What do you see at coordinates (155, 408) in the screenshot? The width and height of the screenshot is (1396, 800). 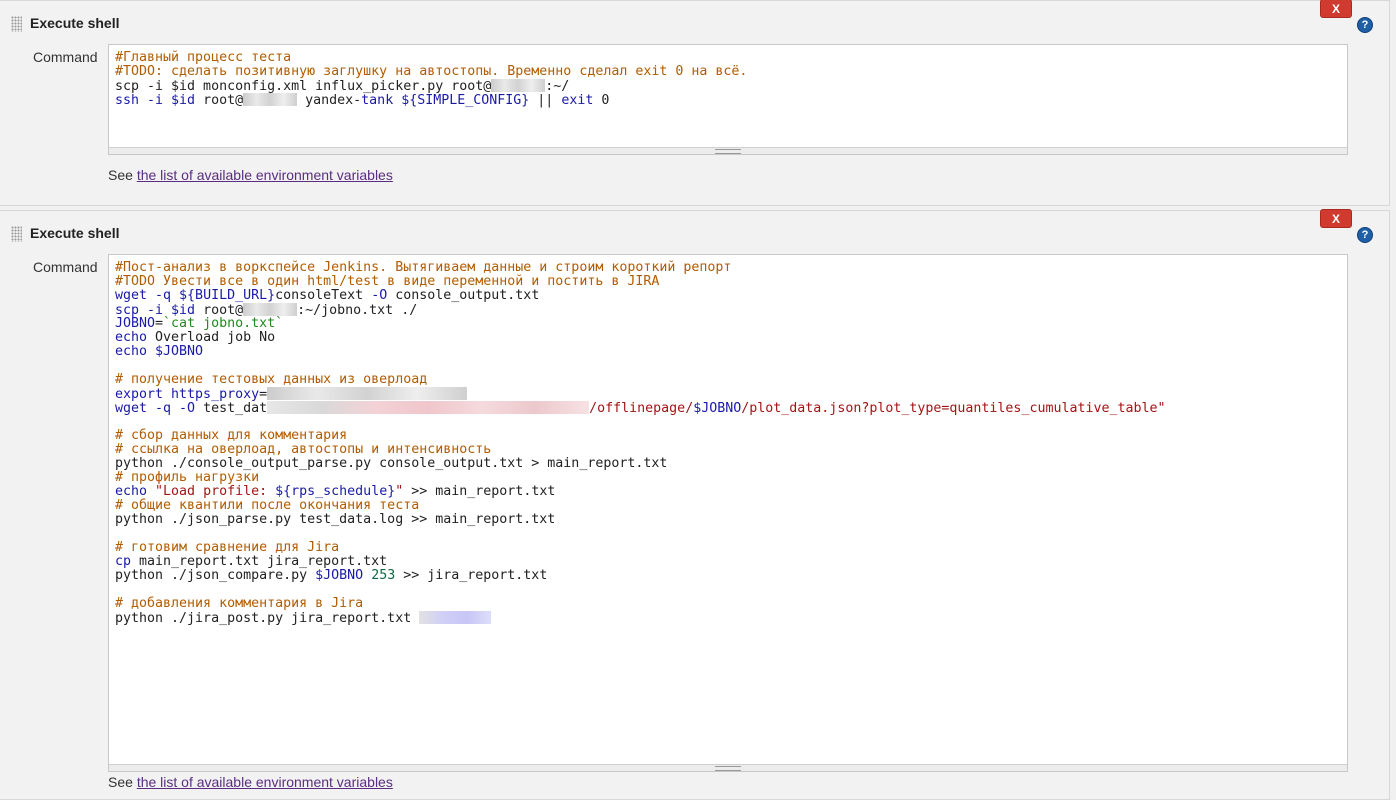 I see `code-token: wget -q -O` at bounding box center [155, 408].